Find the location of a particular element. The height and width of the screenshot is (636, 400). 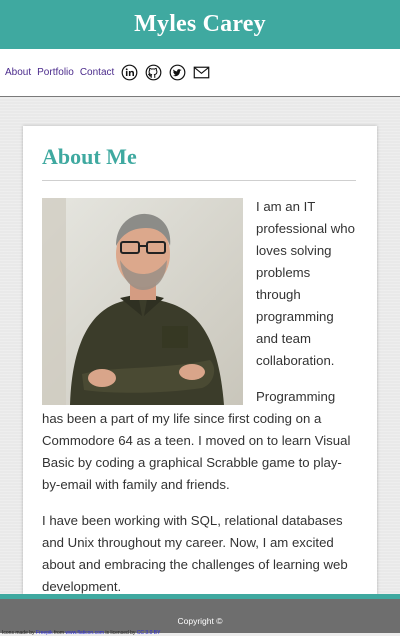

heading-divider is located at coordinates (199, 180).